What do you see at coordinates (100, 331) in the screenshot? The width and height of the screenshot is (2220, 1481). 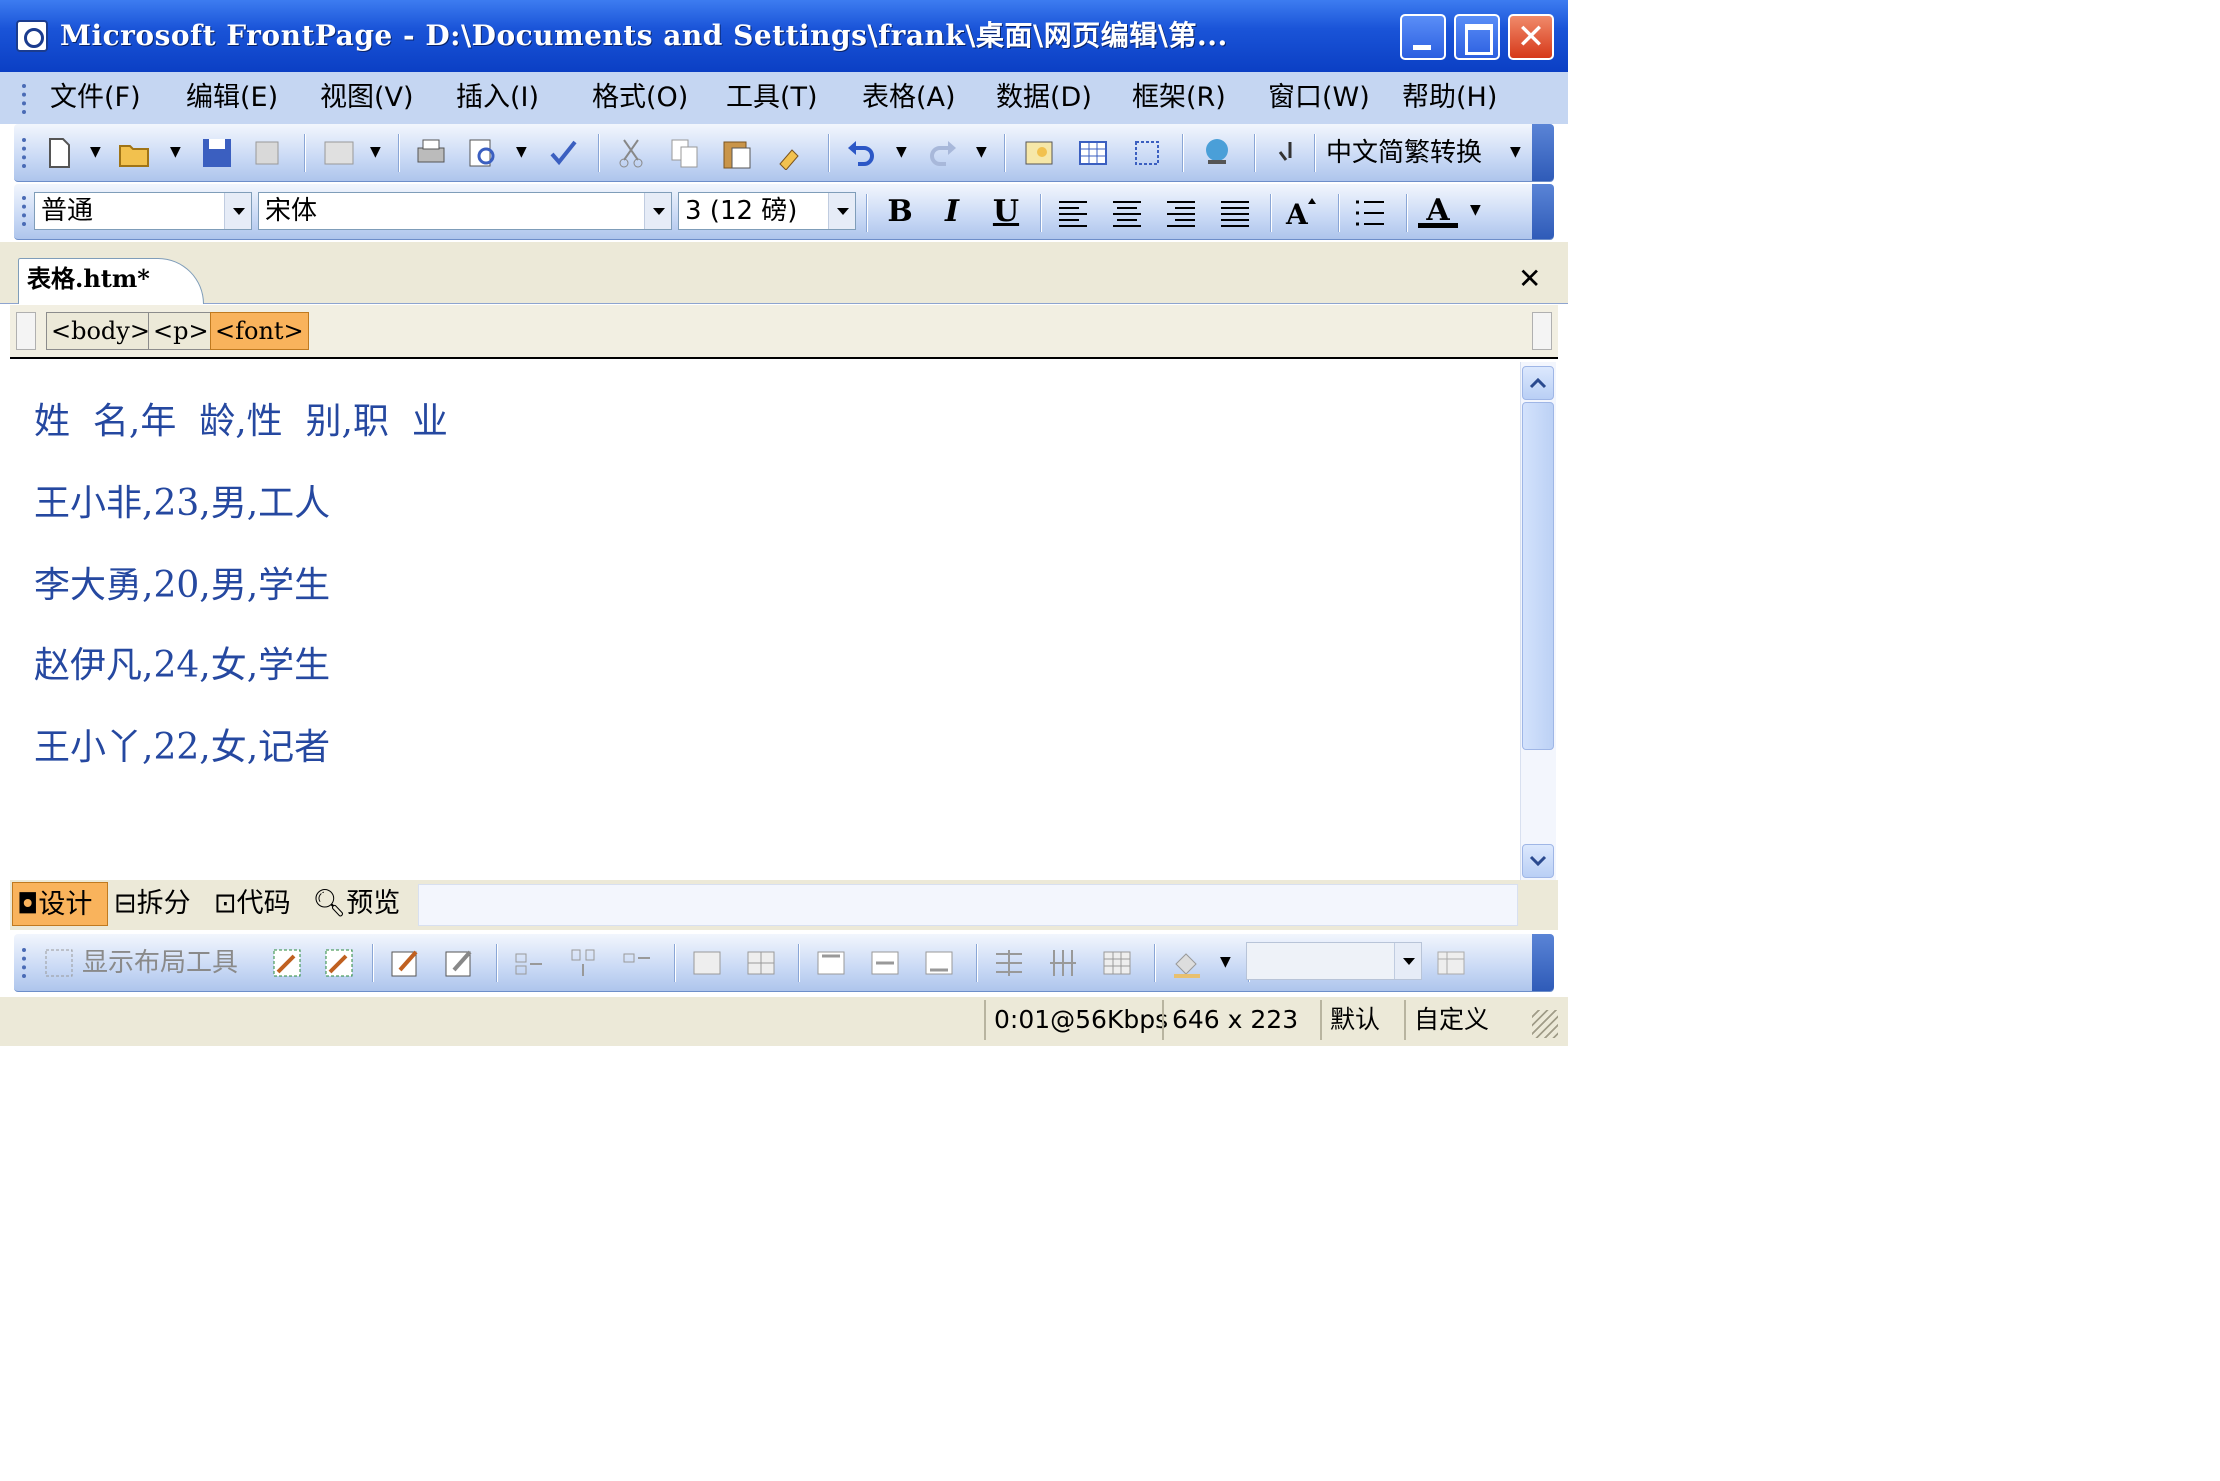 I see `tag-body: <body>` at bounding box center [100, 331].